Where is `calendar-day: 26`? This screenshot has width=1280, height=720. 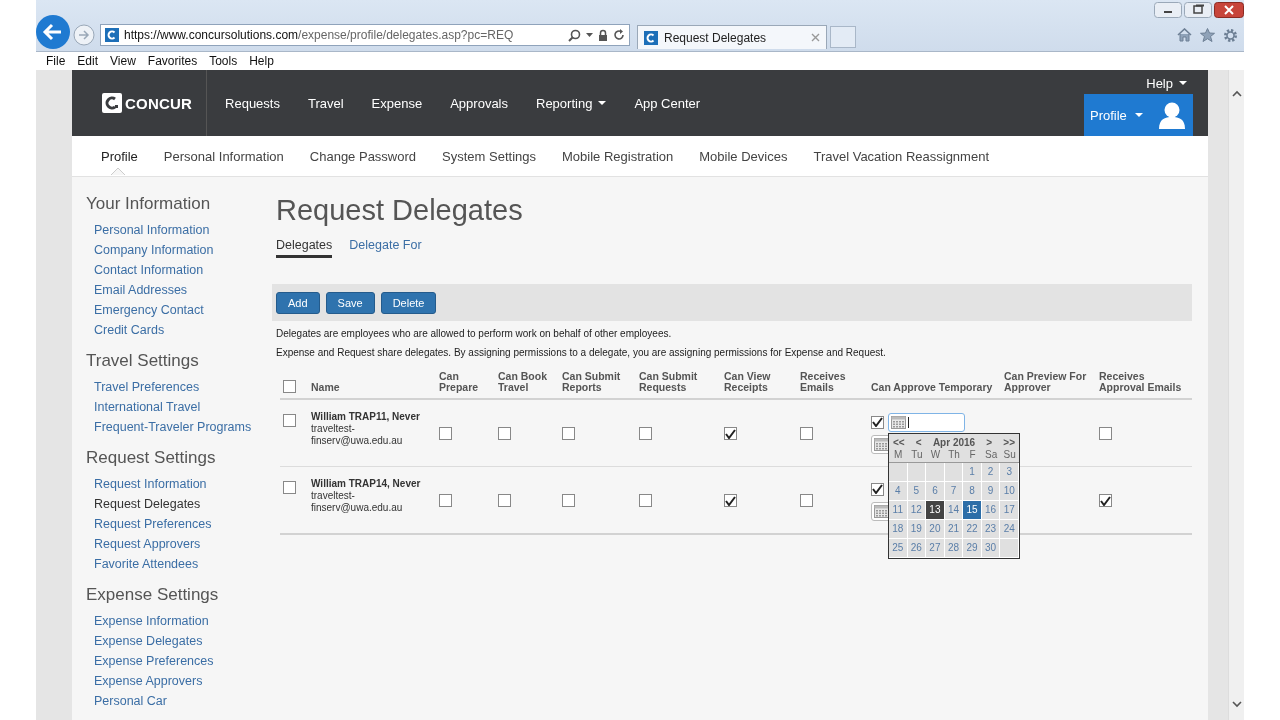 calendar-day: 26 is located at coordinates (917, 548).